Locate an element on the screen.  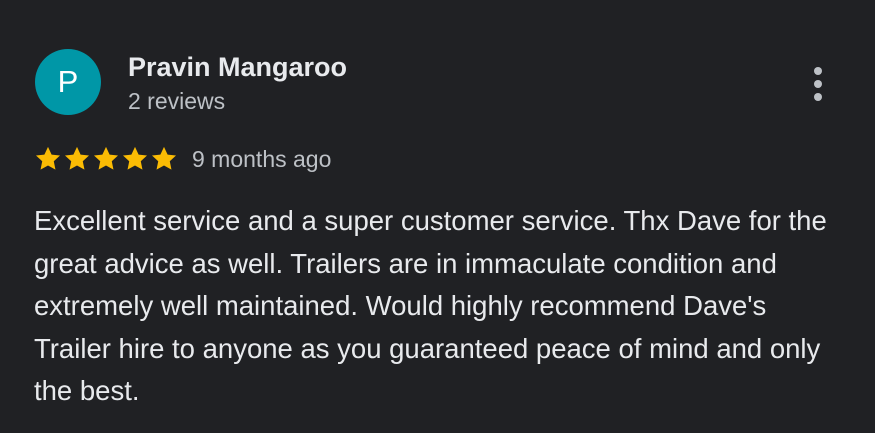
review-date: 9 months ago is located at coordinates (262, 158).